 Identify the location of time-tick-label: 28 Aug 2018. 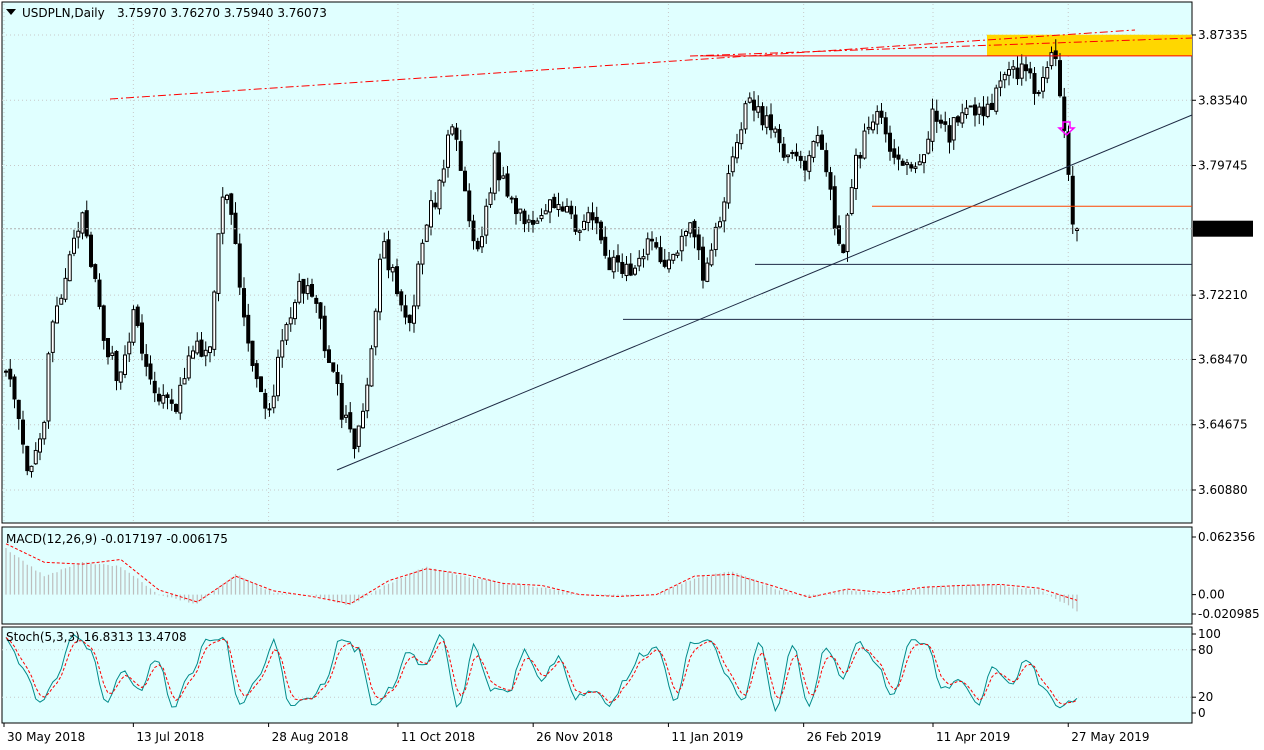
(310, 737).